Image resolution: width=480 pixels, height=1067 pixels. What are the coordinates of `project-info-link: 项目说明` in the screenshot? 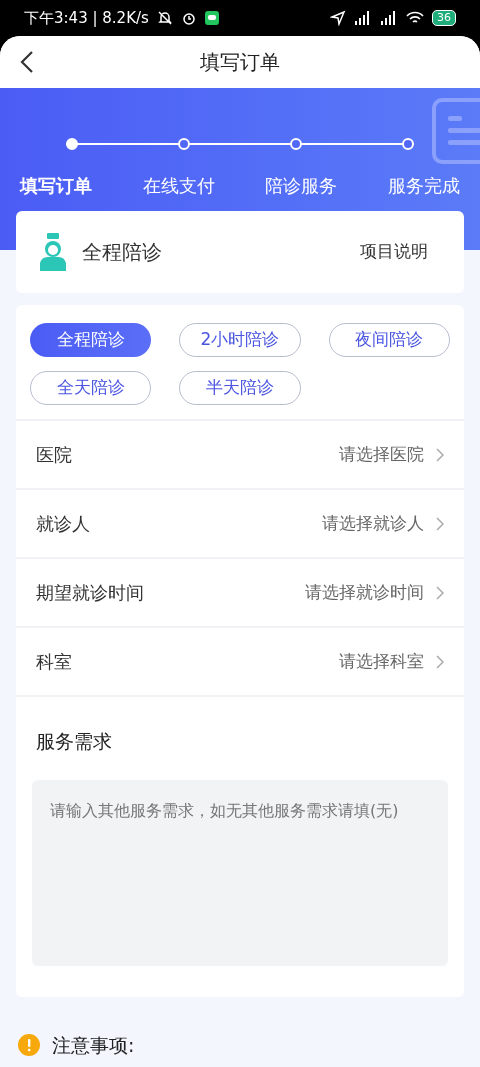 It's located at (394, 252).